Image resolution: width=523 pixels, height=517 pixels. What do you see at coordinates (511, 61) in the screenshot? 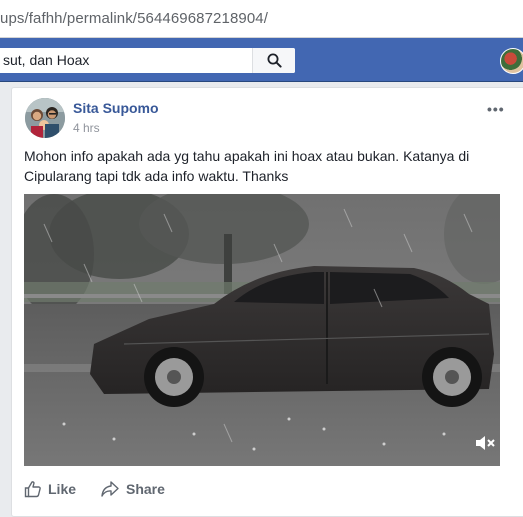
I see `profile-avatar` at bounding box center [511, 61].